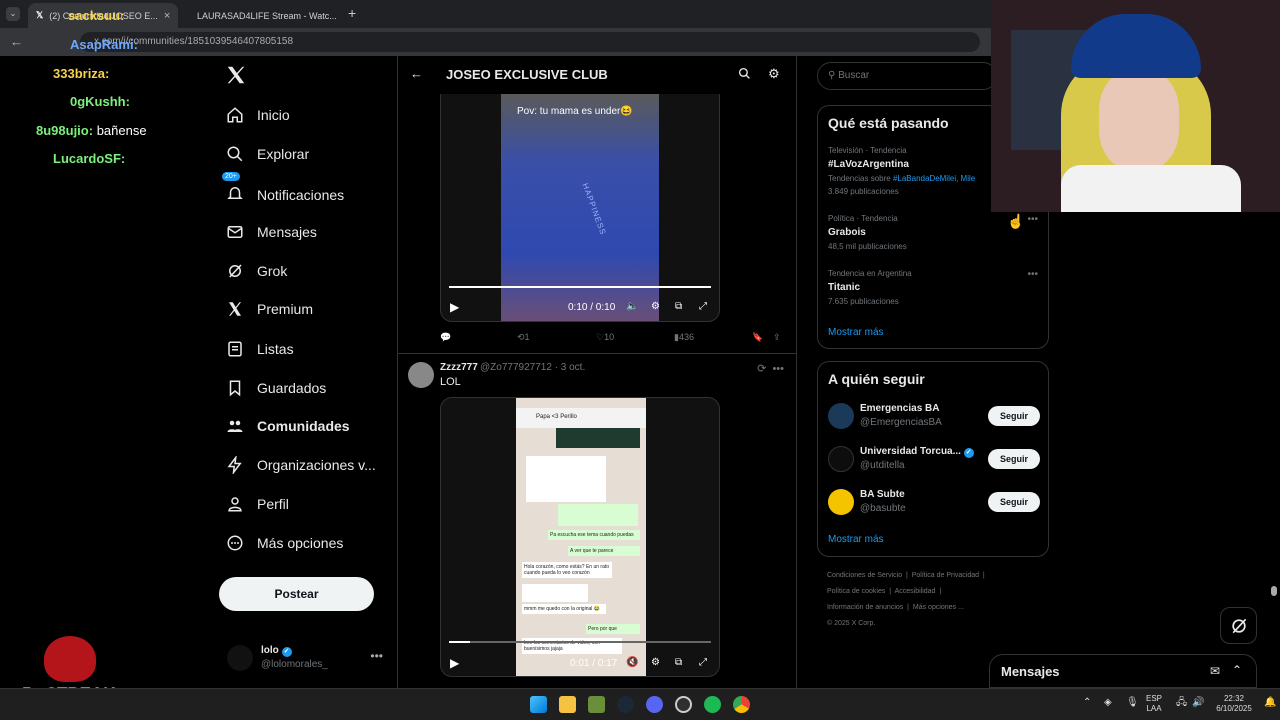 Image resolution: width=1280 pixels, height=720 pixels. Describe the element at coordinates (236, 75) in the screenshot. I see `x-logo-icon` at that location.